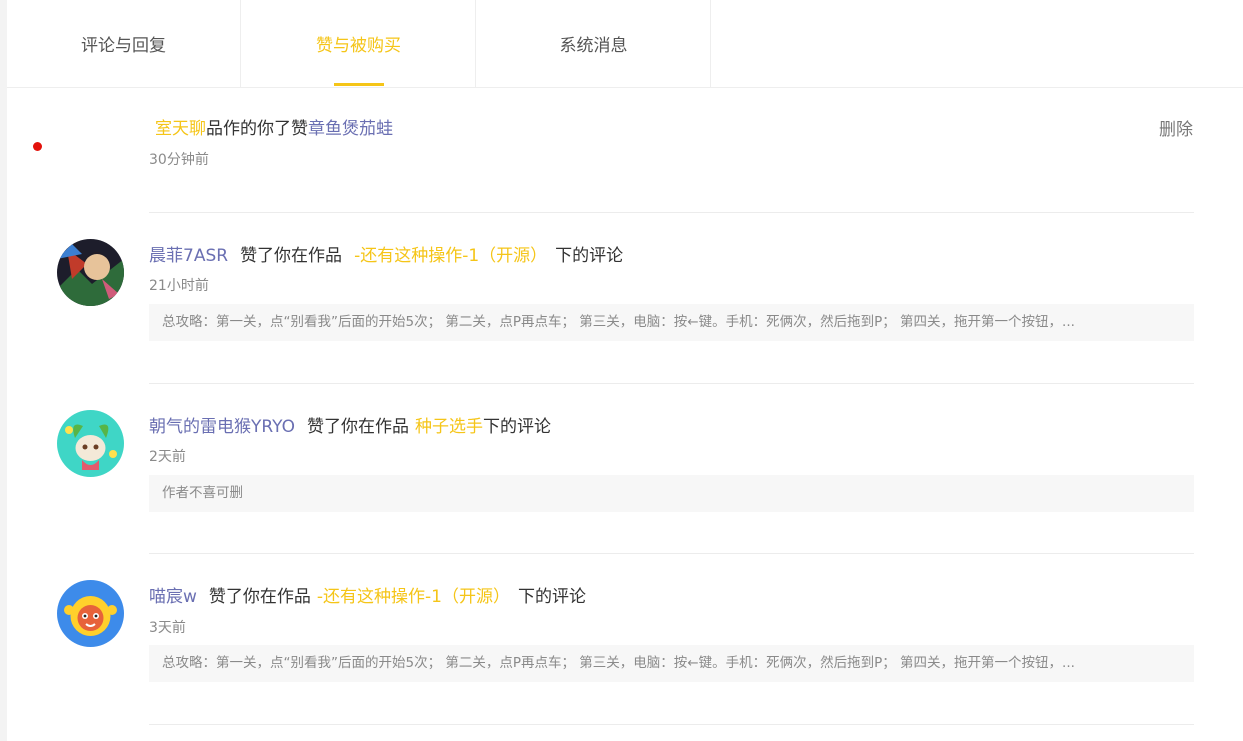 The height and width of the screenshot is (741, 1243). What do you see at coordinates (167, 457) in the screenshot?
I see `timestamp: 2天前` at bounding box center [167, 457].